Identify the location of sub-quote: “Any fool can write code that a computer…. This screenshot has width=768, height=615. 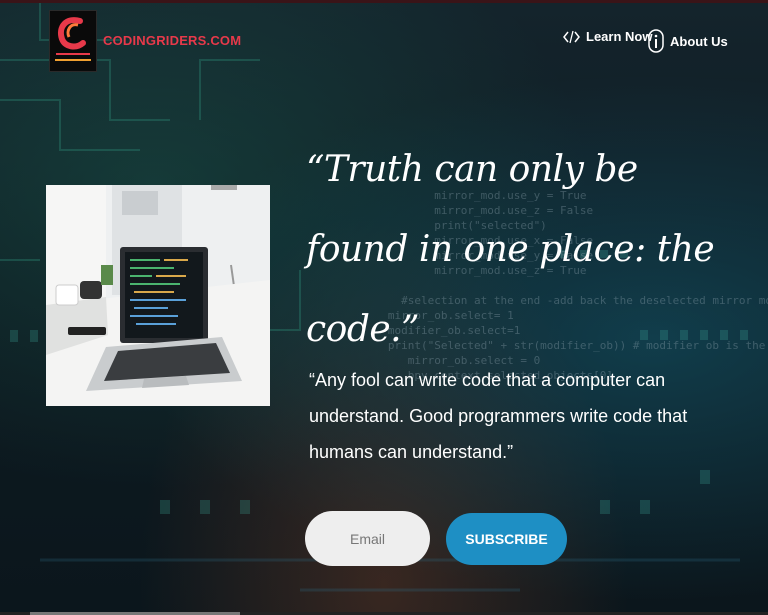
(498, 416).